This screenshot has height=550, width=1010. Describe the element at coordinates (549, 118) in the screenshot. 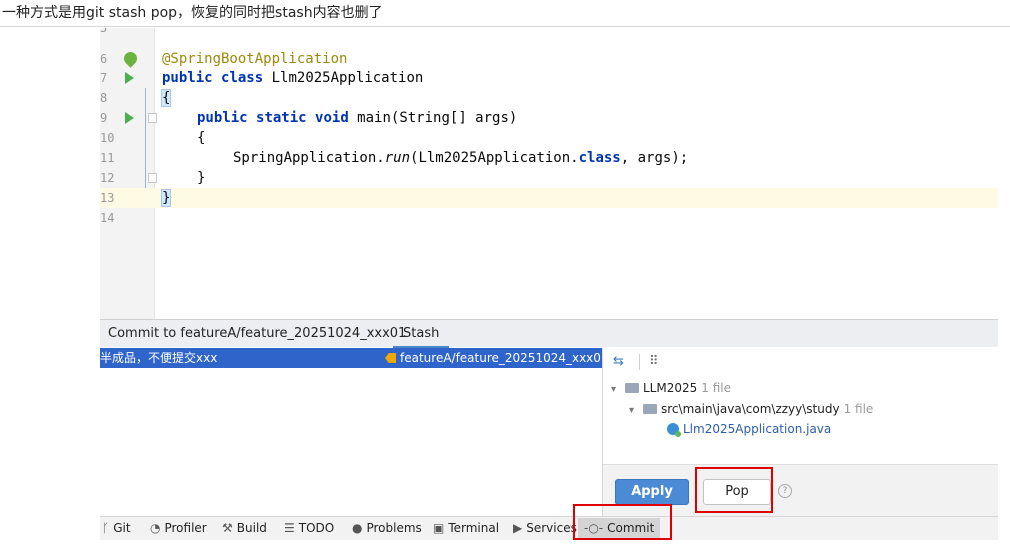

I see `code-line: 9 public static void main(String[] args)` at that location.